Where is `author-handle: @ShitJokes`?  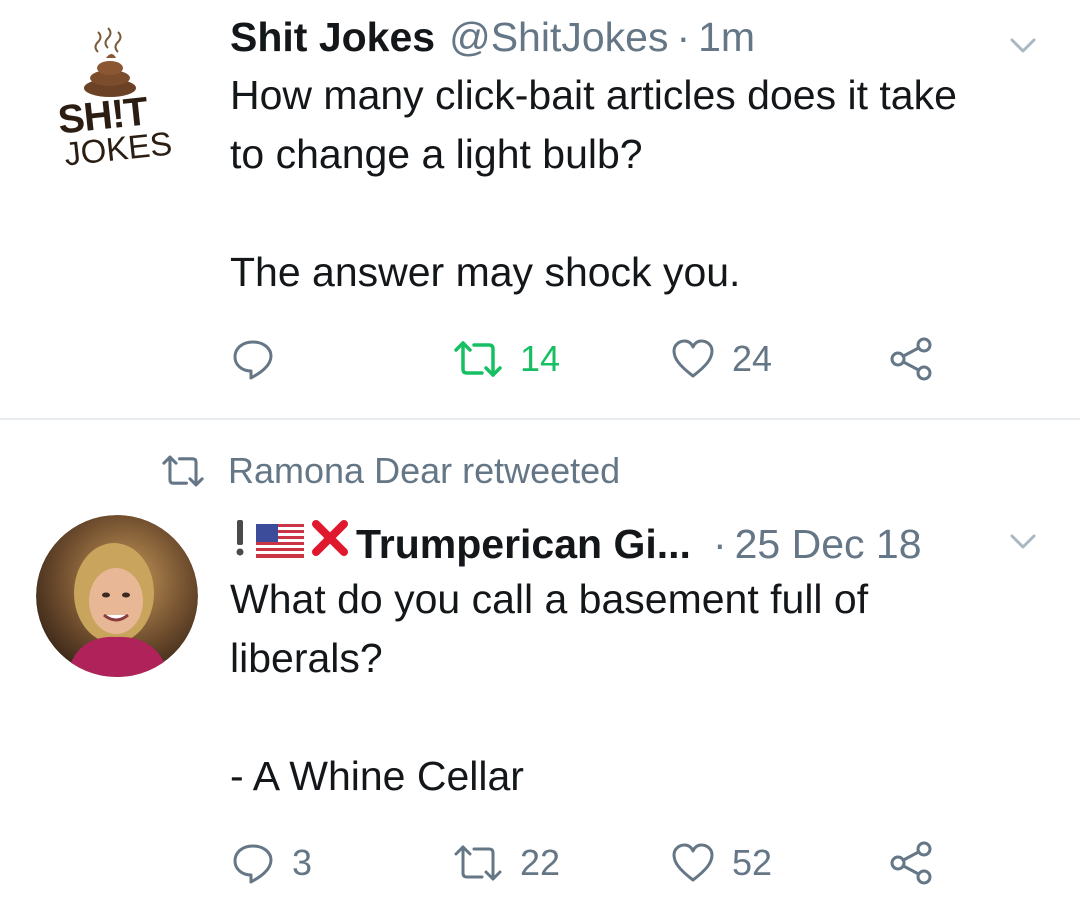
author-handle: @ShitJokes is located at coordinates (558, 37).